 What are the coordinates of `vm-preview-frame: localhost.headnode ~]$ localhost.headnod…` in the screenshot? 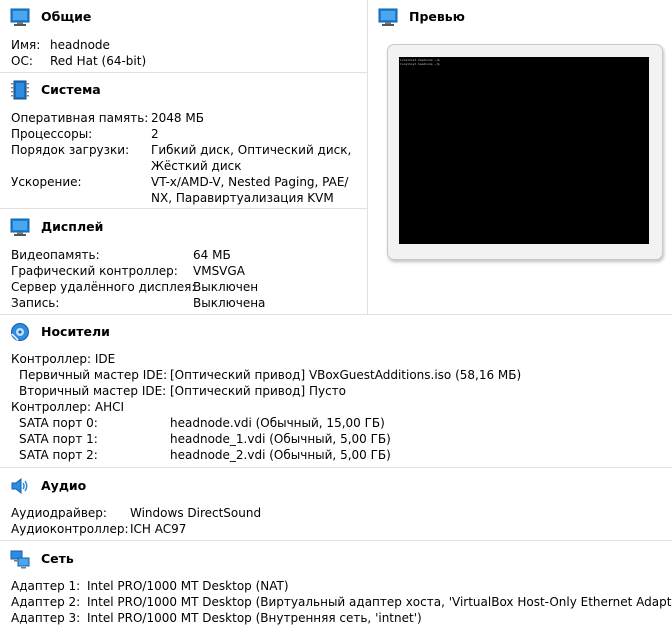 It's located at (525, 152).